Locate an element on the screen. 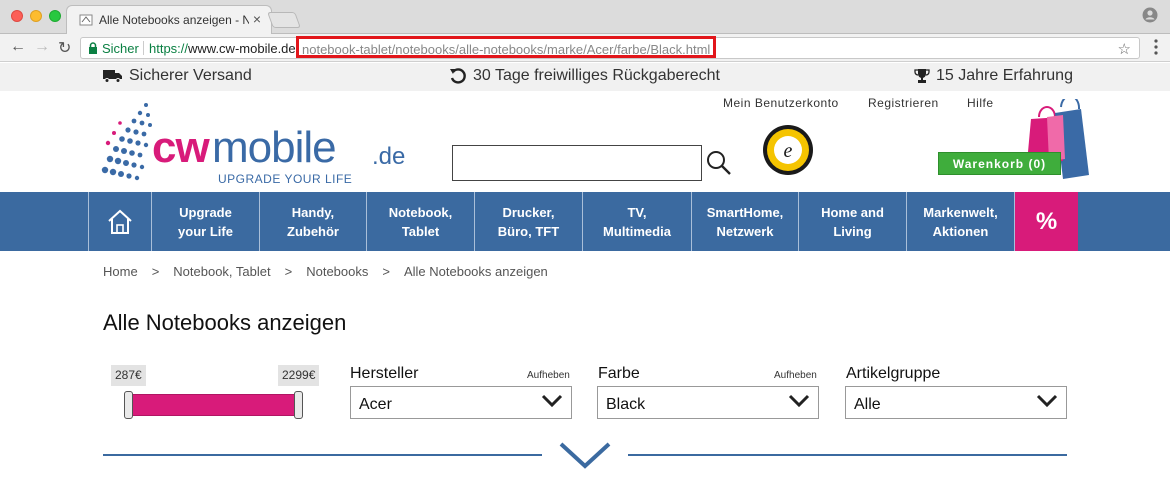 The width and height of the screenshot is (1170, 479). manufacturer-select: Acer is located at coordinates (461, 402).